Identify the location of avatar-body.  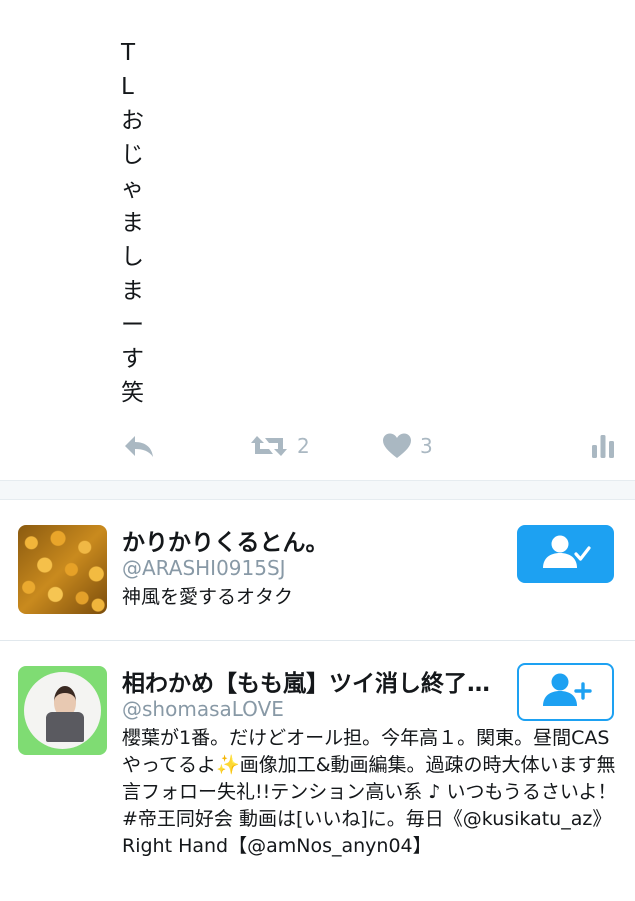
(65, 727).